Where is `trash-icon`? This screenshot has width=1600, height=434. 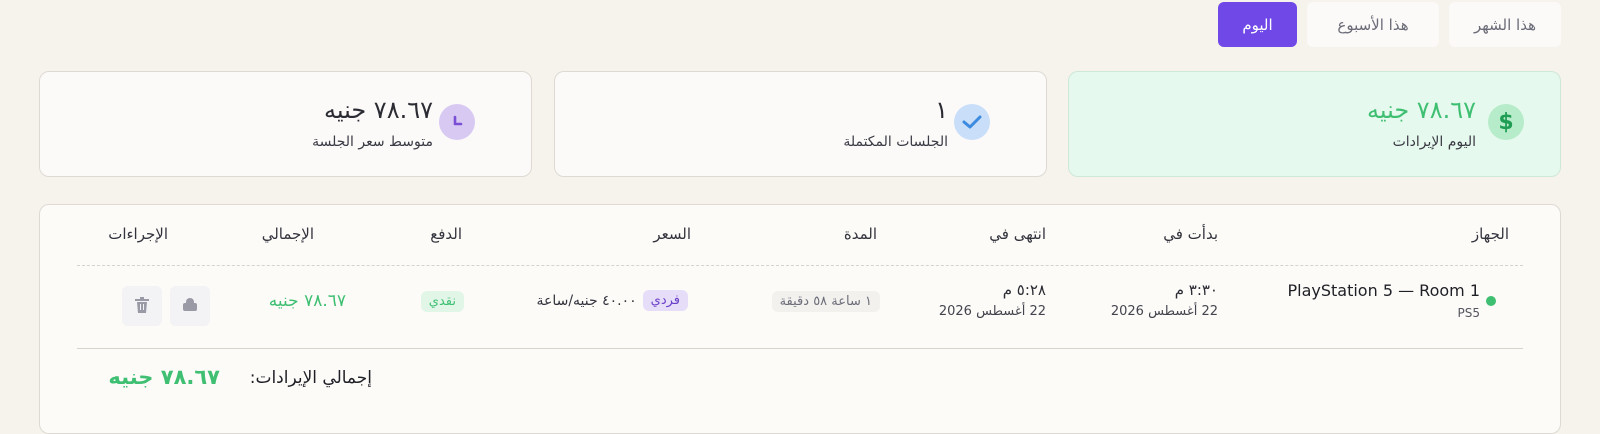 trash-icon is located at coordinates (142, 306).